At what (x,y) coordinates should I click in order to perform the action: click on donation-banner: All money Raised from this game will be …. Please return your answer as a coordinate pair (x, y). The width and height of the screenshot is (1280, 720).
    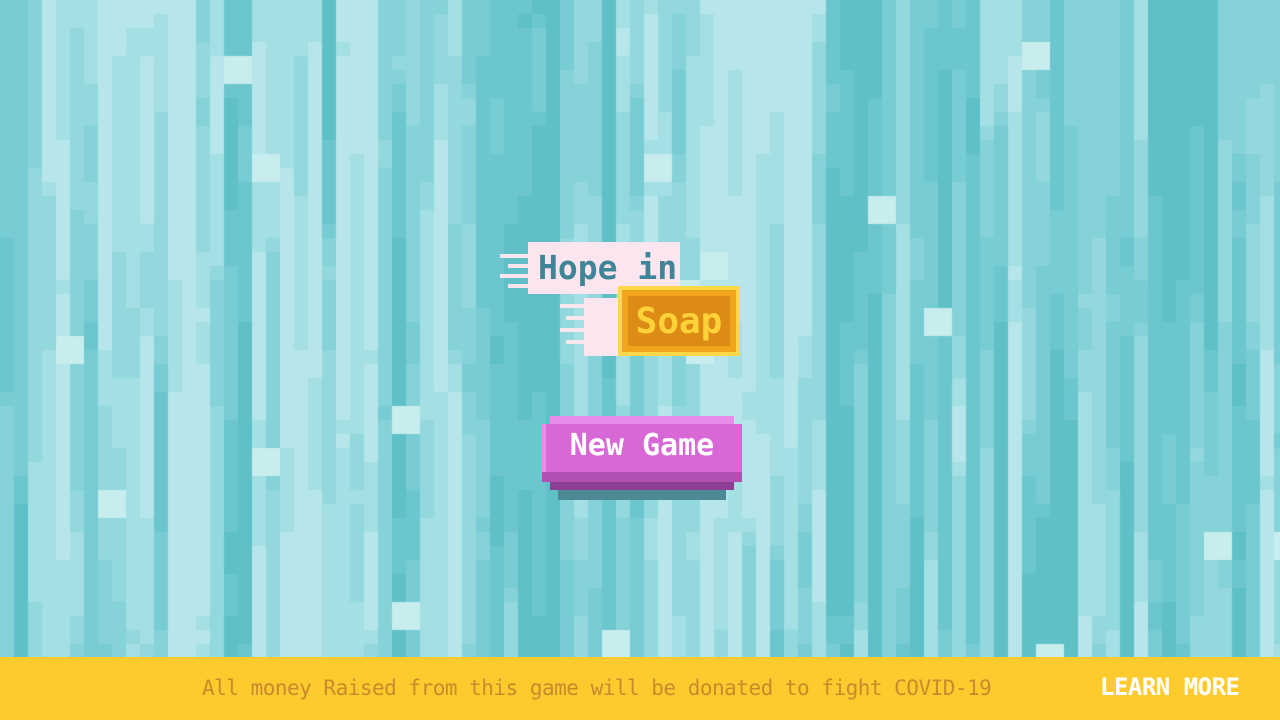
    Looking at the image, I should click on (640, 688).